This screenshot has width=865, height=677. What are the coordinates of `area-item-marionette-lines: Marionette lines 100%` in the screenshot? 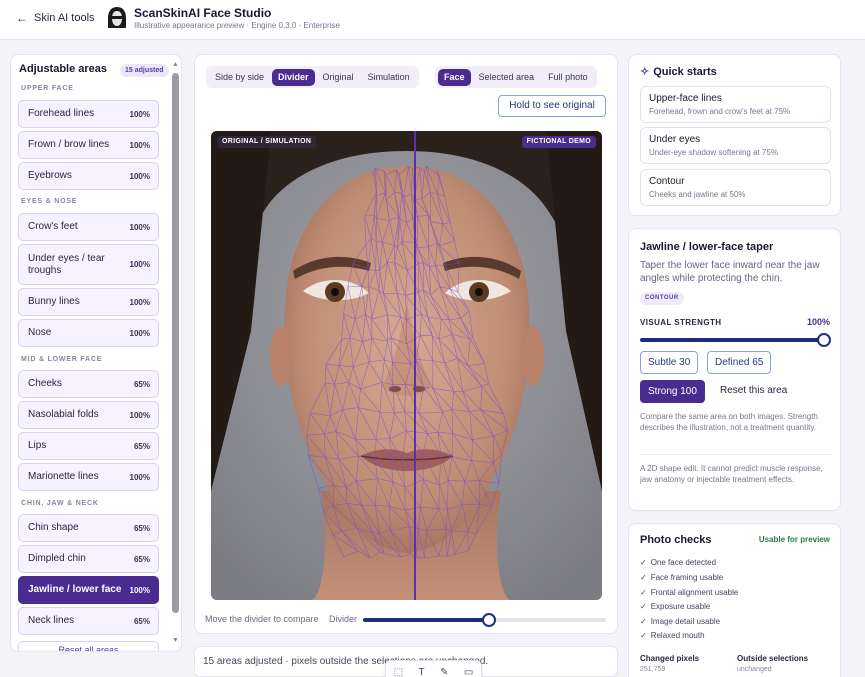 It's located at (88, 477).